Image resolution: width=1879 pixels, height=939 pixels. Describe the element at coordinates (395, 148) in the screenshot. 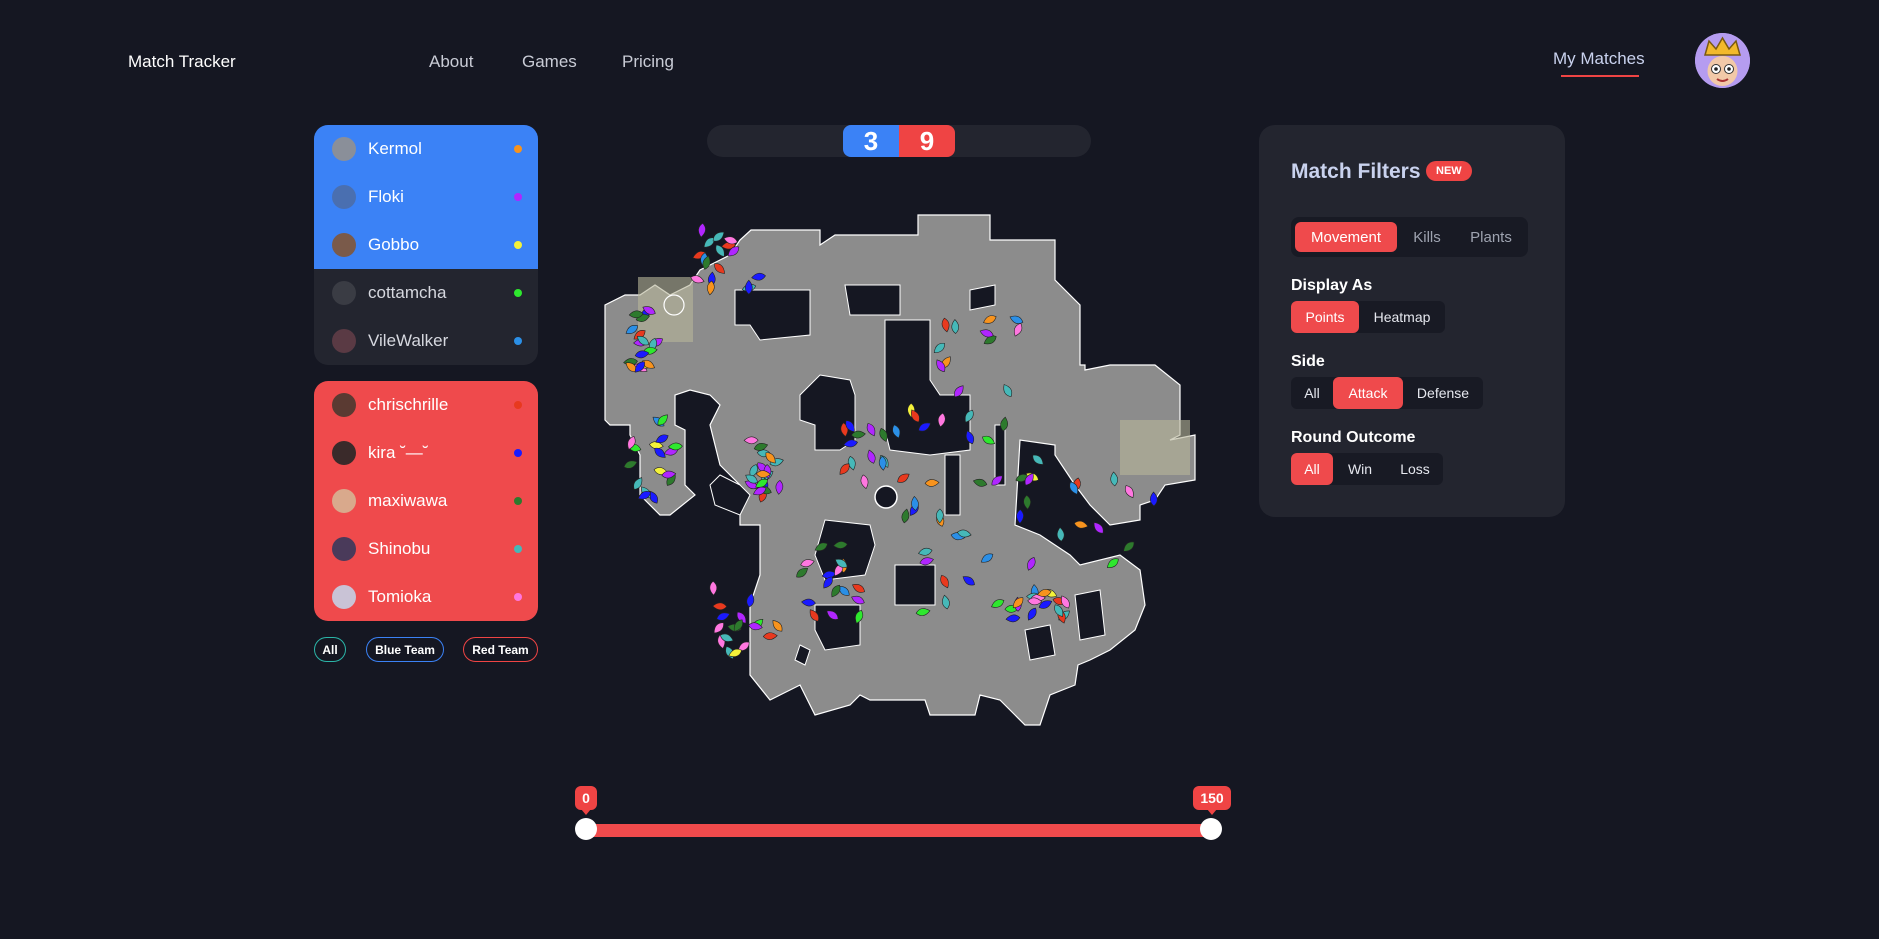

I see `player-name: Kermol` at that location.